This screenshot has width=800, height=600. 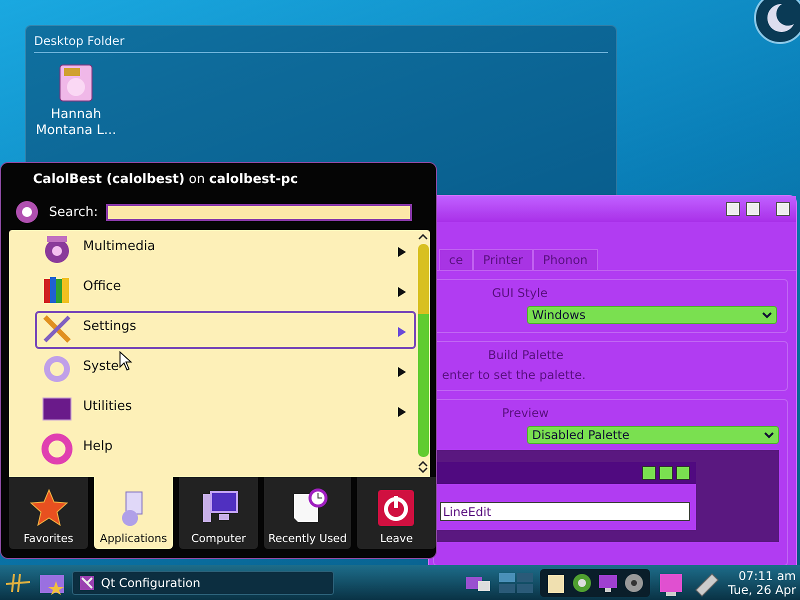 I want to click on scroll-down-icon, so click(x=423, y=470).